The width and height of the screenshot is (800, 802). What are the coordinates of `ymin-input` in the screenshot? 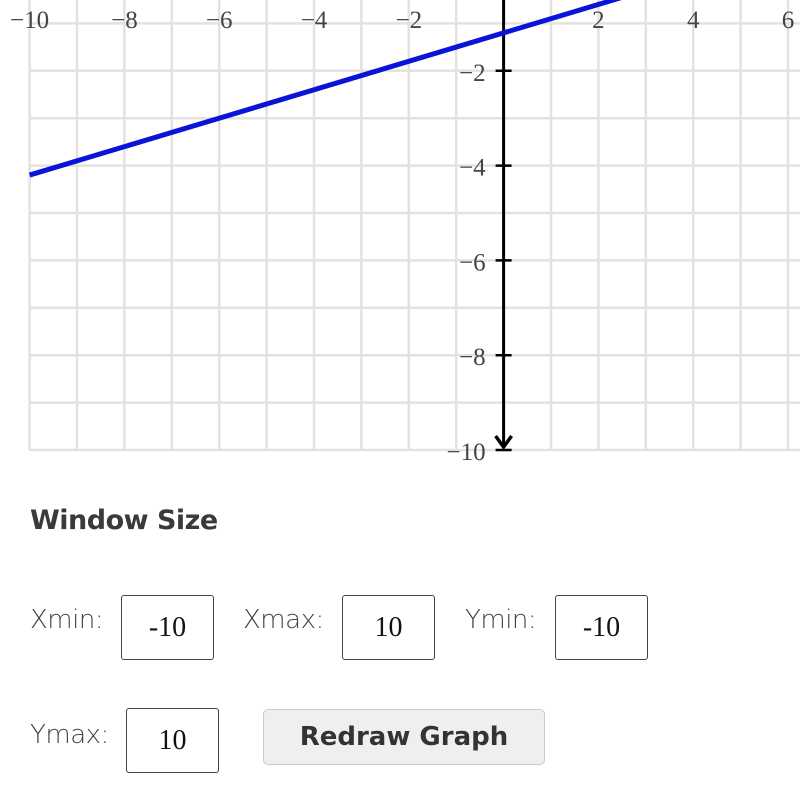 It's located at (601, 627).